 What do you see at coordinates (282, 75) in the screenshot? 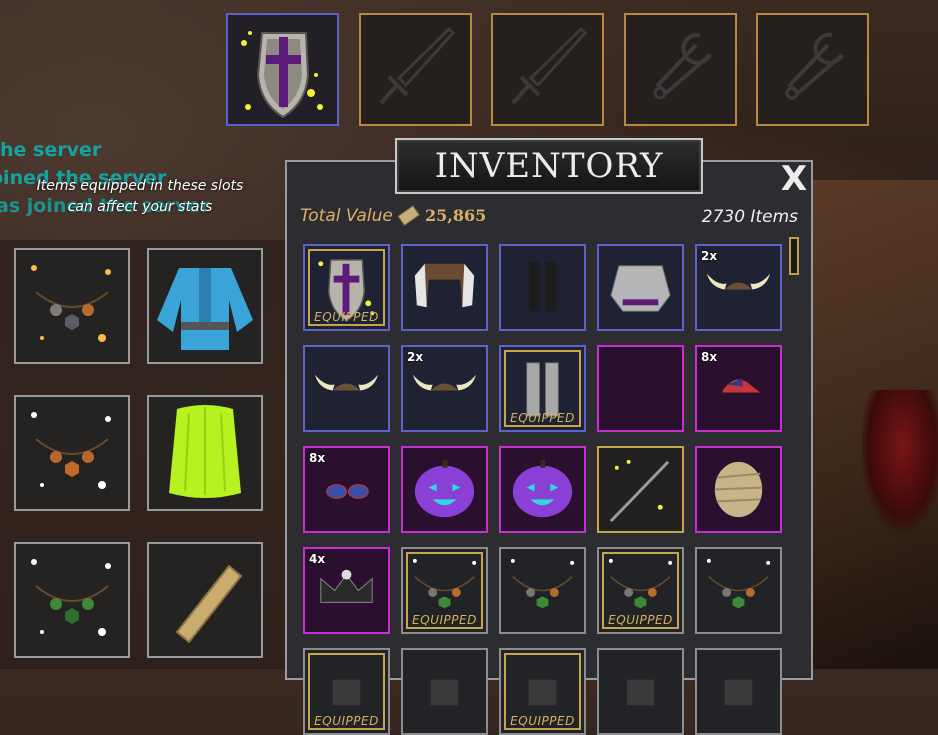
I see `shield-icon` at bounding box center [282, 75].